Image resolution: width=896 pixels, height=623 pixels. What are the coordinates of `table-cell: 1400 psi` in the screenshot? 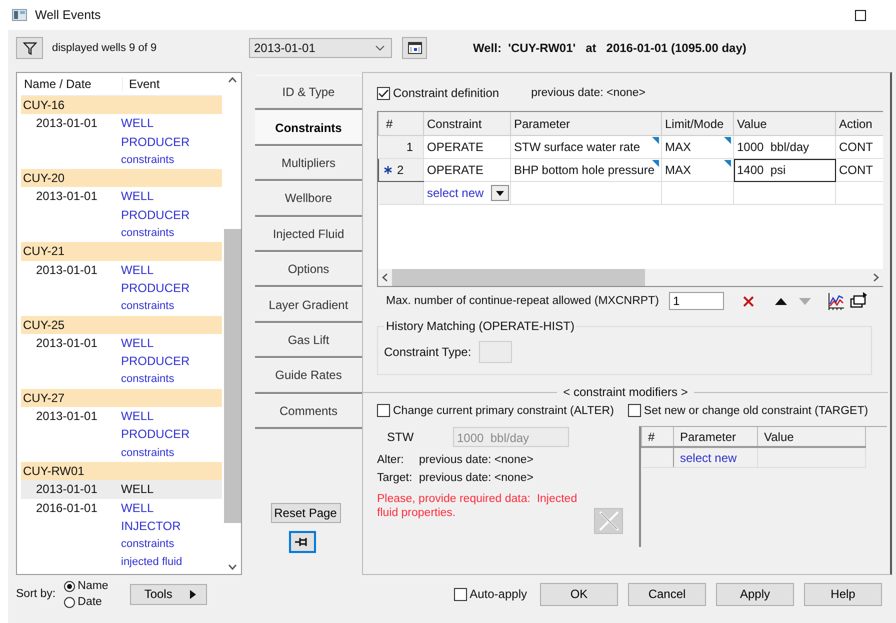 It's located at (785, 170).